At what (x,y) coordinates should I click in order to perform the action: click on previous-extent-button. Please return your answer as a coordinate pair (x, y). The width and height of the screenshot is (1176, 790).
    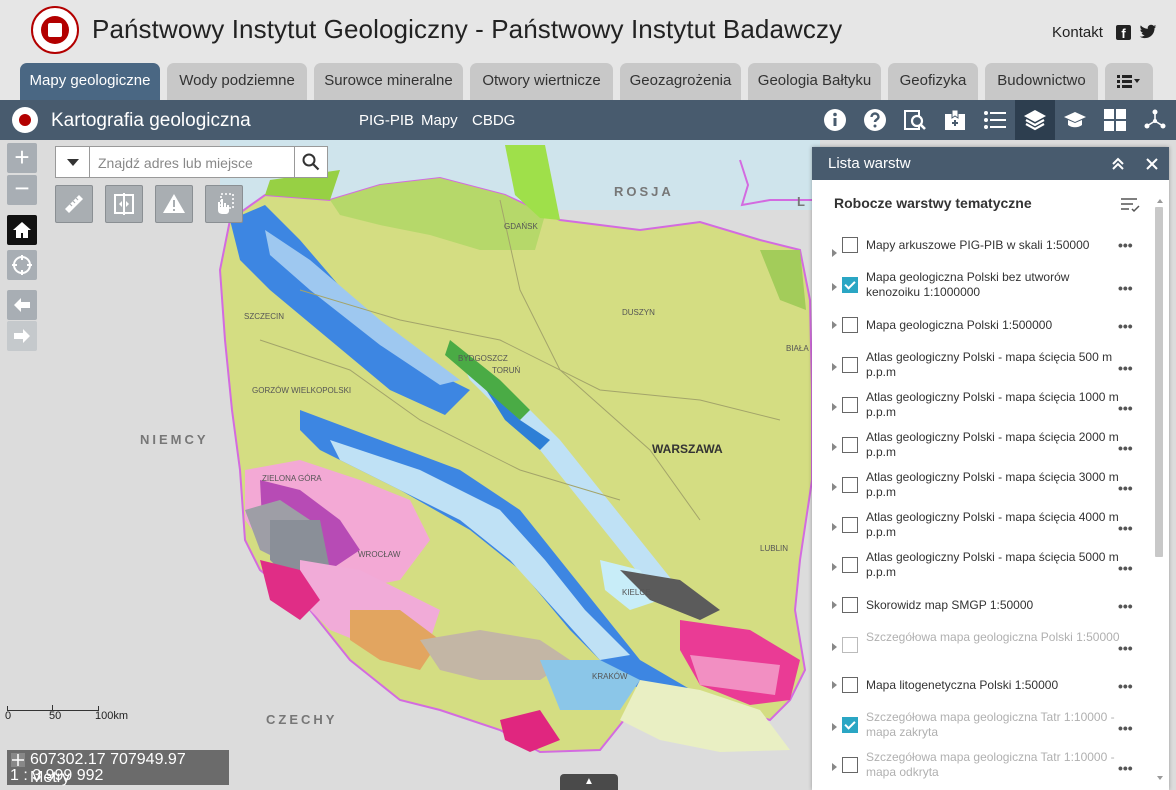
    Looking at the image, I should click on (22, 305).